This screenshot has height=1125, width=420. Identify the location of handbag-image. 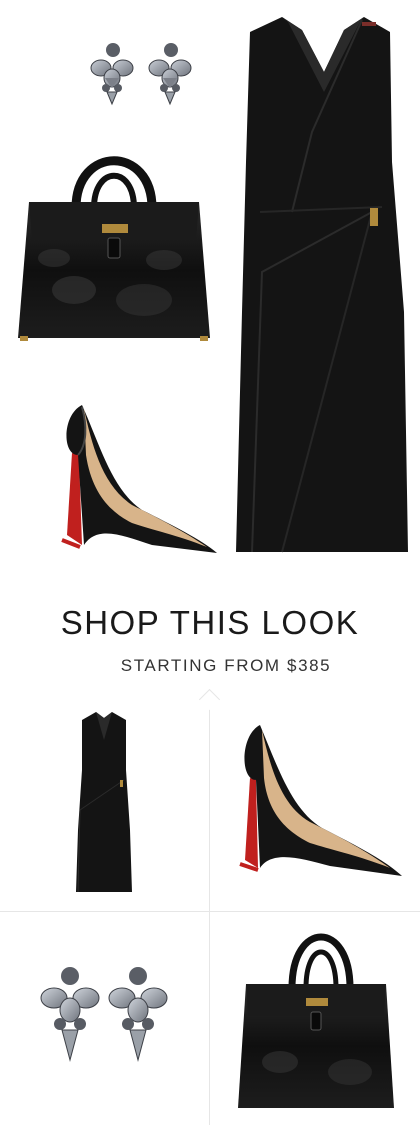
(114, 242).